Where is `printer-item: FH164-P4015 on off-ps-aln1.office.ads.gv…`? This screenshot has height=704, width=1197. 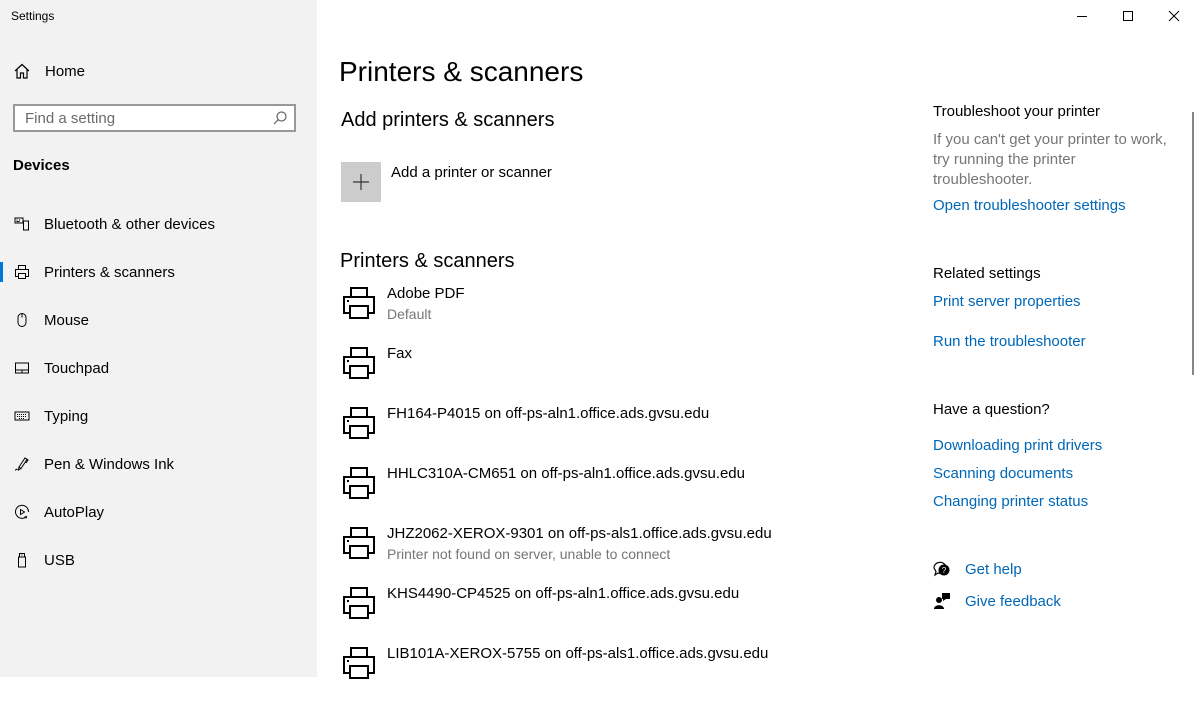
printer-item: FH164-P4015 on off-ps-aln1.office.ads.gv… is located at coordinates (556, 434).